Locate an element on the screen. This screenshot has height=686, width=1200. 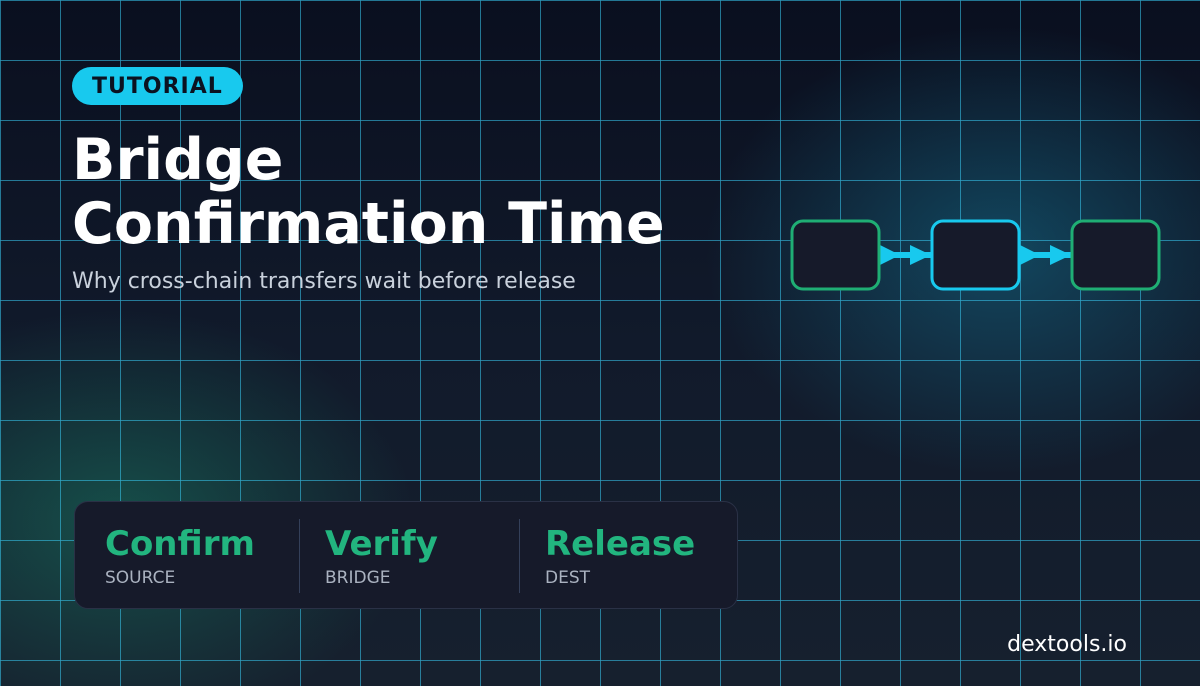
page-title: Bridge Confirmation Time is located at coordinates (368, 192).